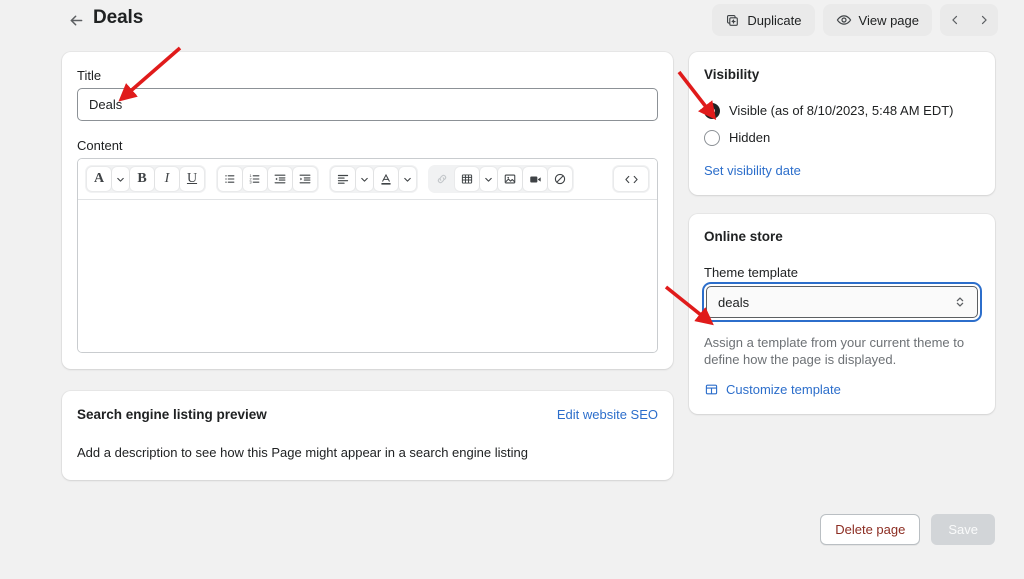 The height and width of the screenshot is (579, 1024). I want to click on visibility-hidden-radio, so click(712, 138).